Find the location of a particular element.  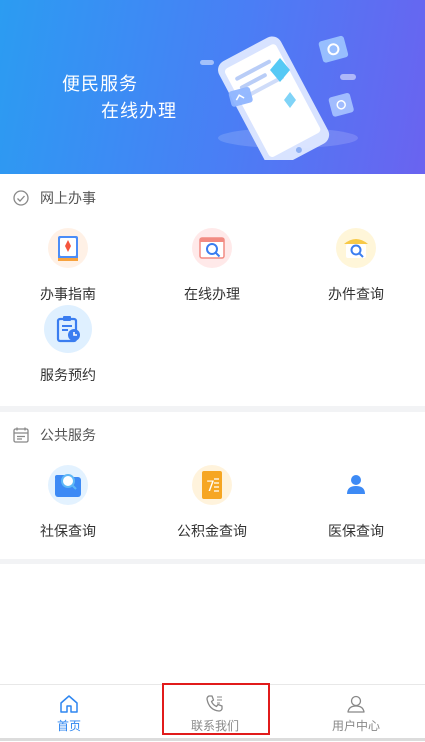

section-title-online-affairs: 网上办事 is located at coordinates (54, 198).